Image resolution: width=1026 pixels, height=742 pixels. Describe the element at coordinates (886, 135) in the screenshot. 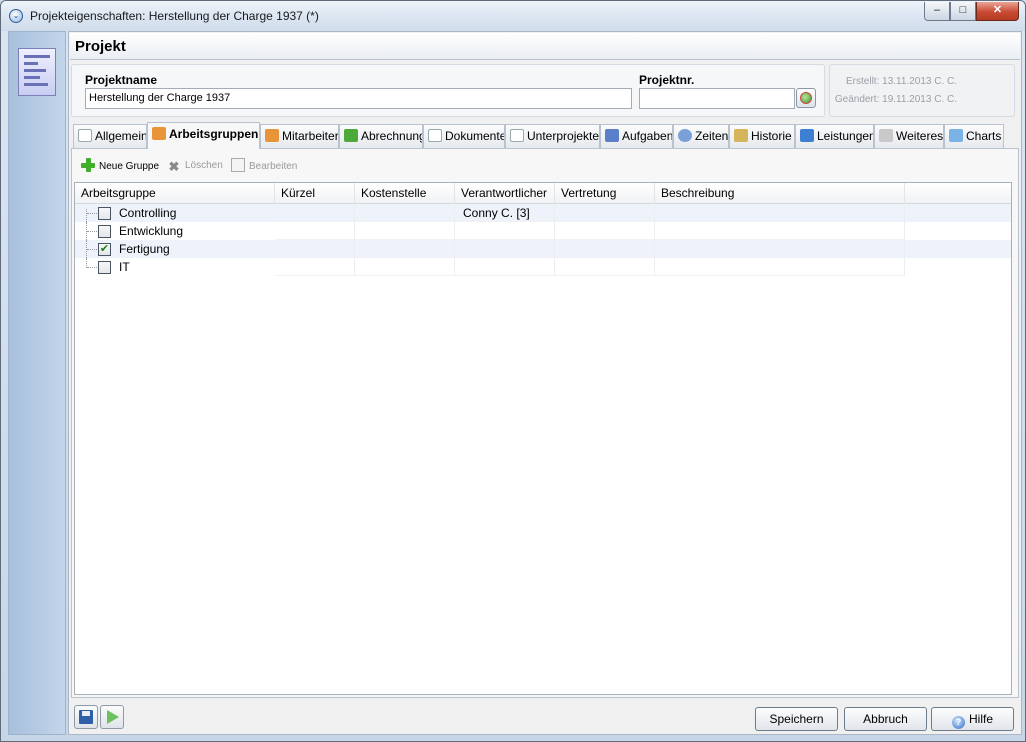

I see `more-icon` at that location.